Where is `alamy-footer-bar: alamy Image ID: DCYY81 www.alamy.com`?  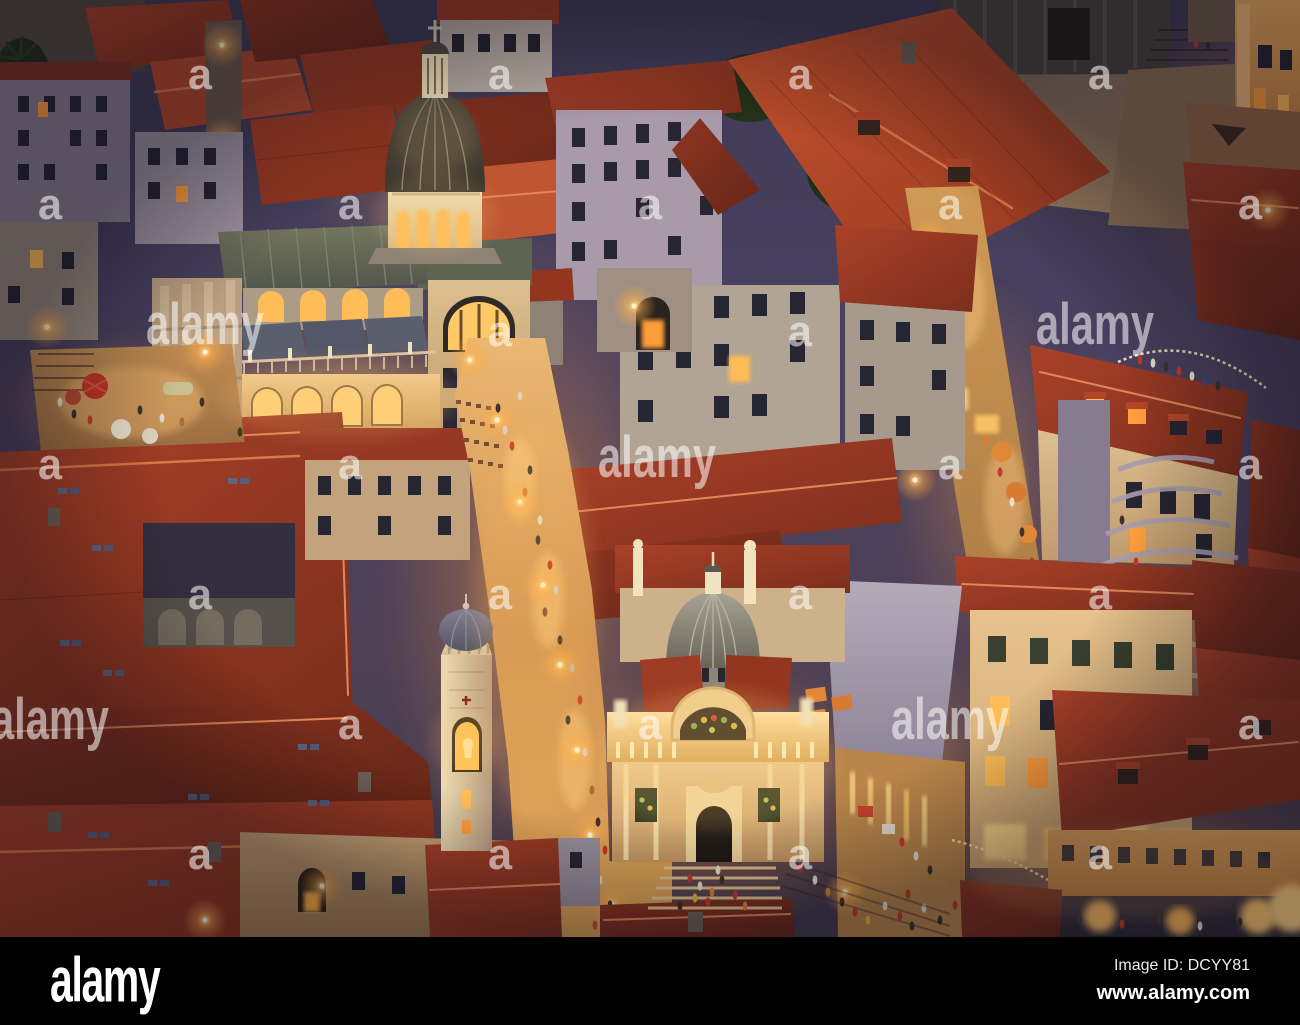 alamy-footer-bar: alamy Image ID: DCYY81 www.alamy.com is located at coordinates (650, 981).